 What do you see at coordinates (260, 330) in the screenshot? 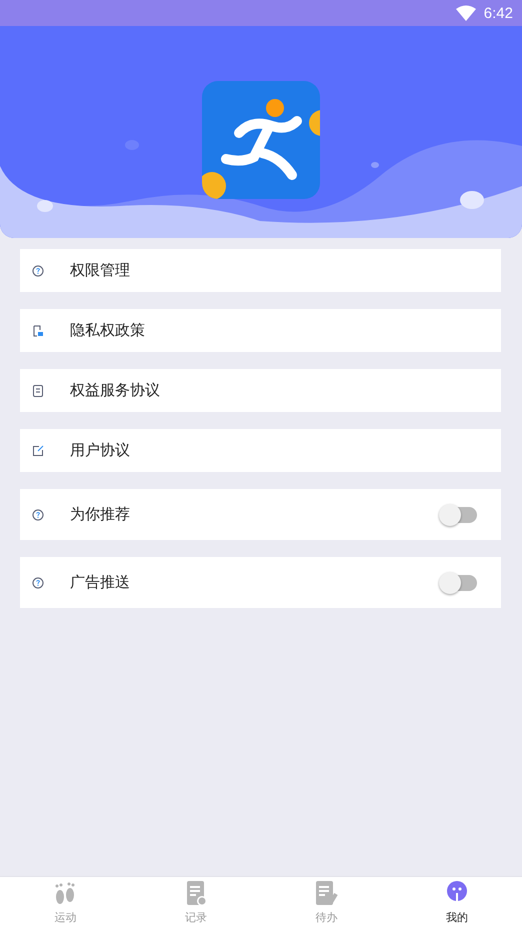
I see `settings-item: 隐私权政策` at bounding box center [260, 330].